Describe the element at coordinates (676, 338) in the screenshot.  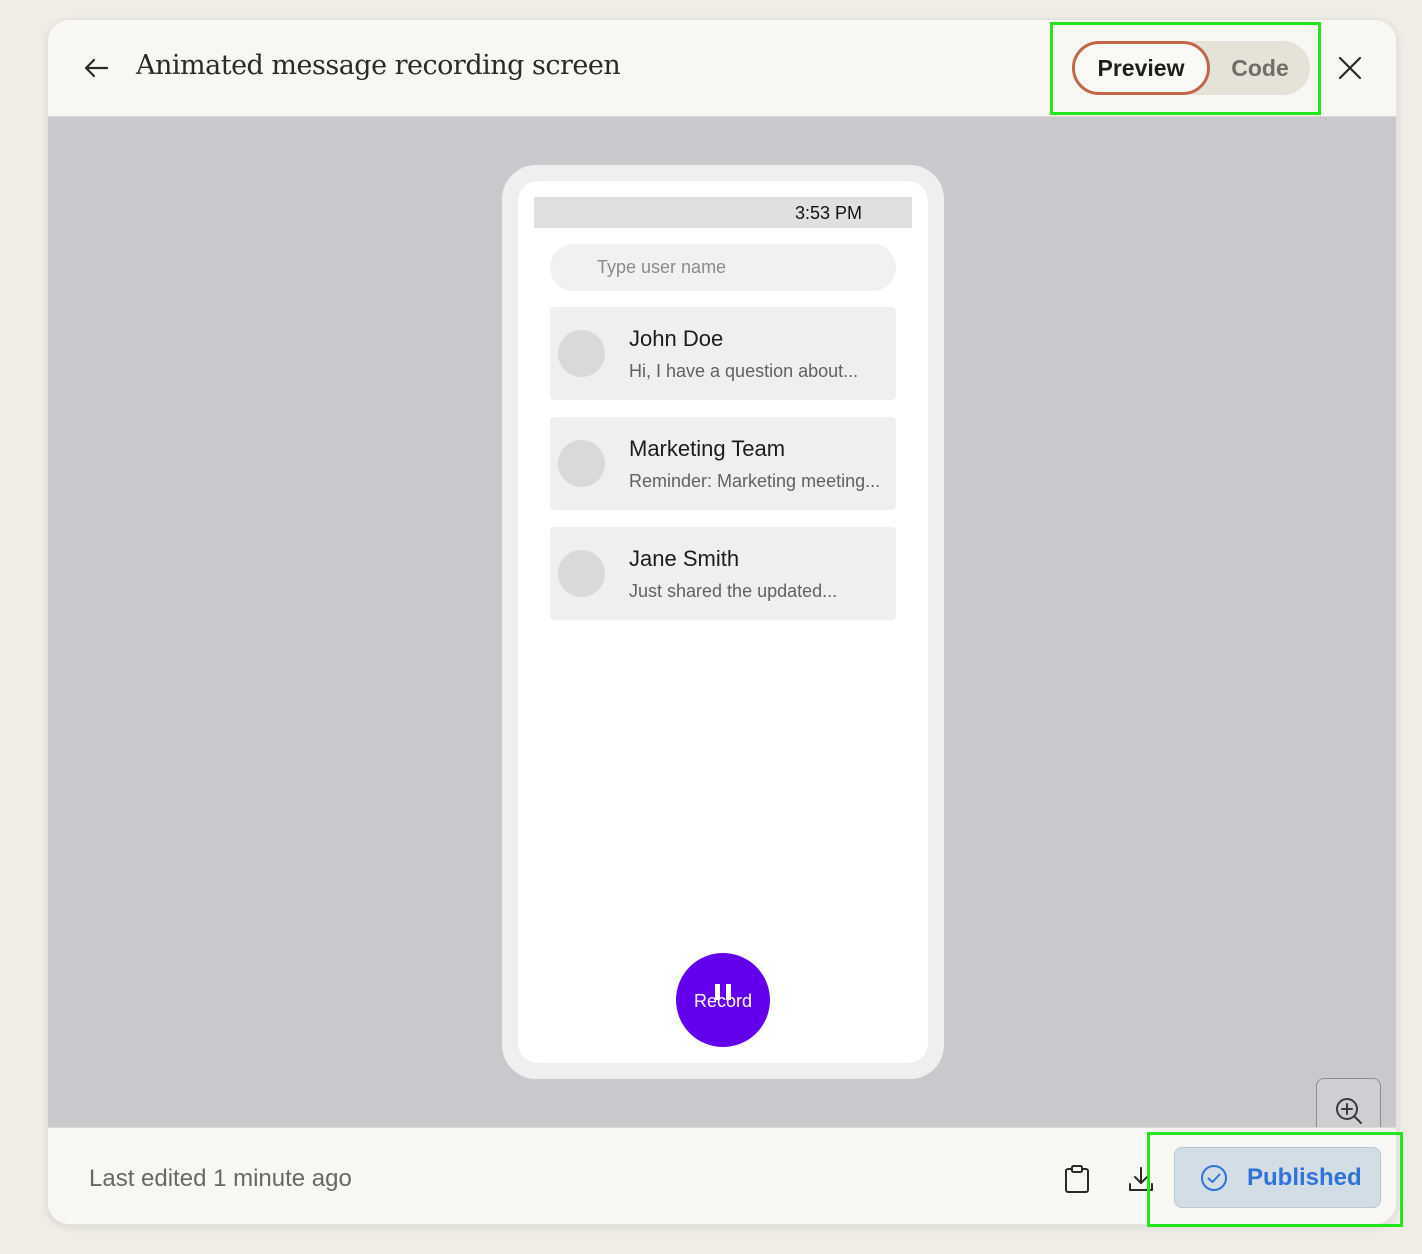
I see `contact-name: John Doe` at that location.